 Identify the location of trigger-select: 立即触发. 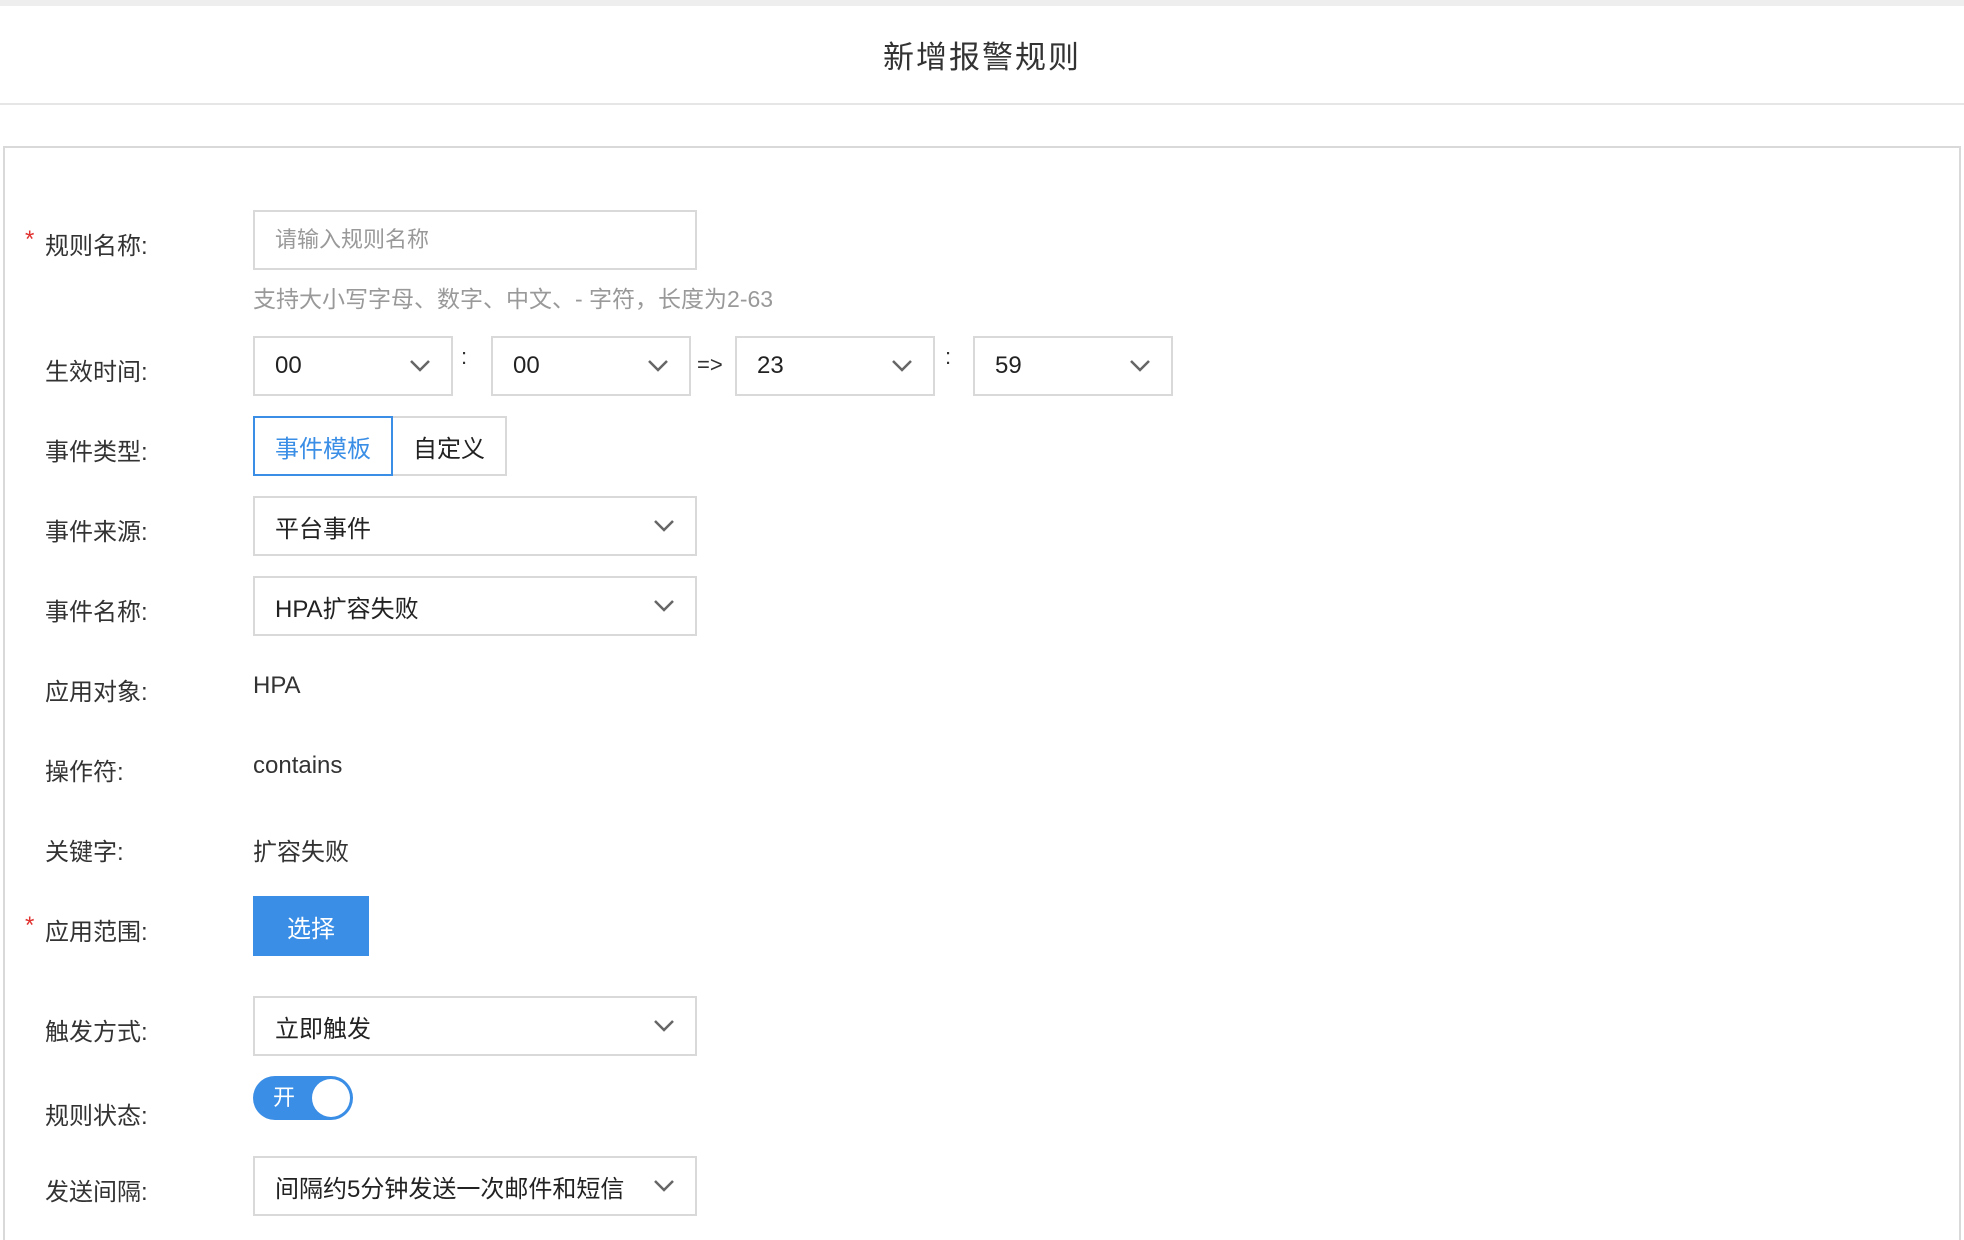
(475, 1026).